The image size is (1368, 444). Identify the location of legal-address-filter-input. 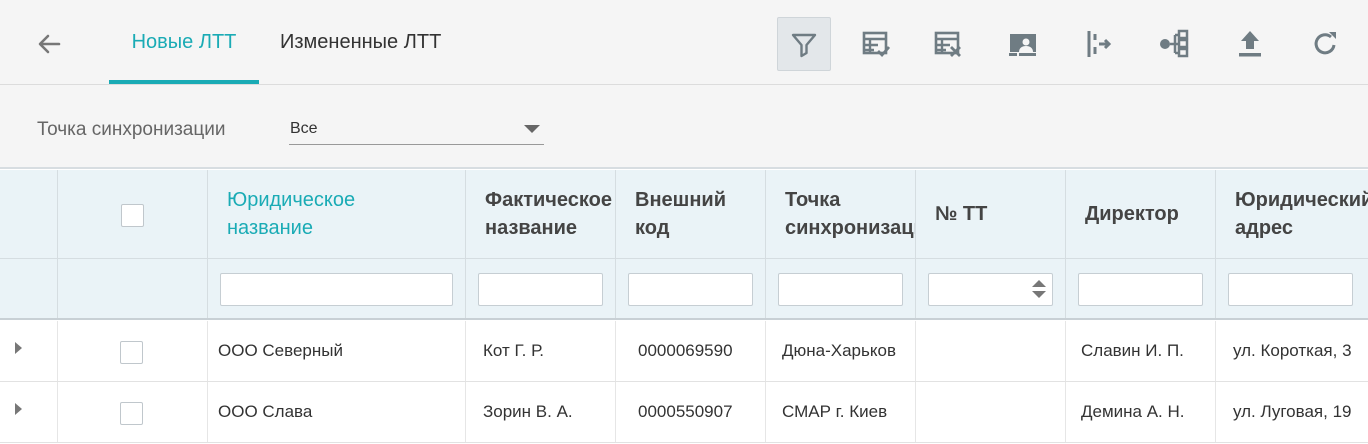
(1290, 289).